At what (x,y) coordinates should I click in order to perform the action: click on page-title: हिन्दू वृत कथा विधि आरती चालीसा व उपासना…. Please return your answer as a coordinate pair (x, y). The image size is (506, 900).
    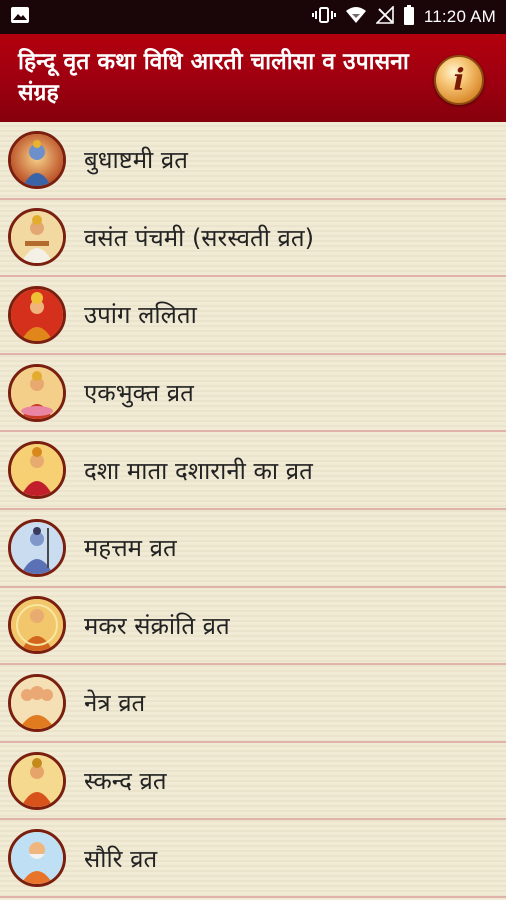
    Looking at the image, I should click on (213, 77).